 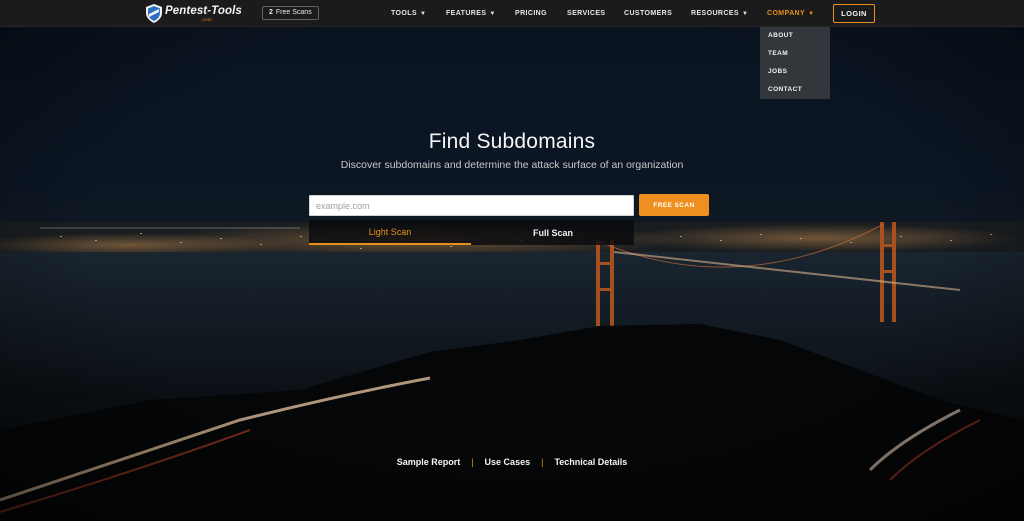 I want to click on login-button: LOGIN, so click(x=854, y=13).